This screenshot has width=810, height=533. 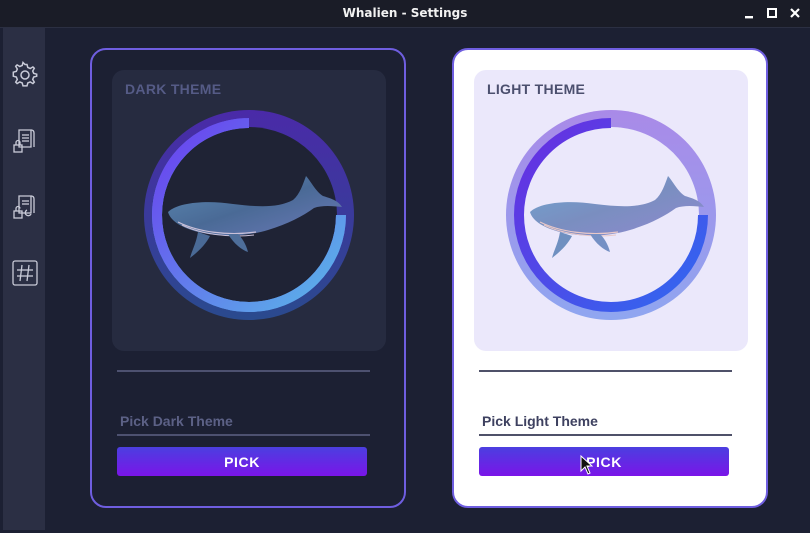 What do you see at coordinates (536, 89) in the screenshot?
I see `light-theme-label: LIGHT THEME` at bounding box center [536, 89].